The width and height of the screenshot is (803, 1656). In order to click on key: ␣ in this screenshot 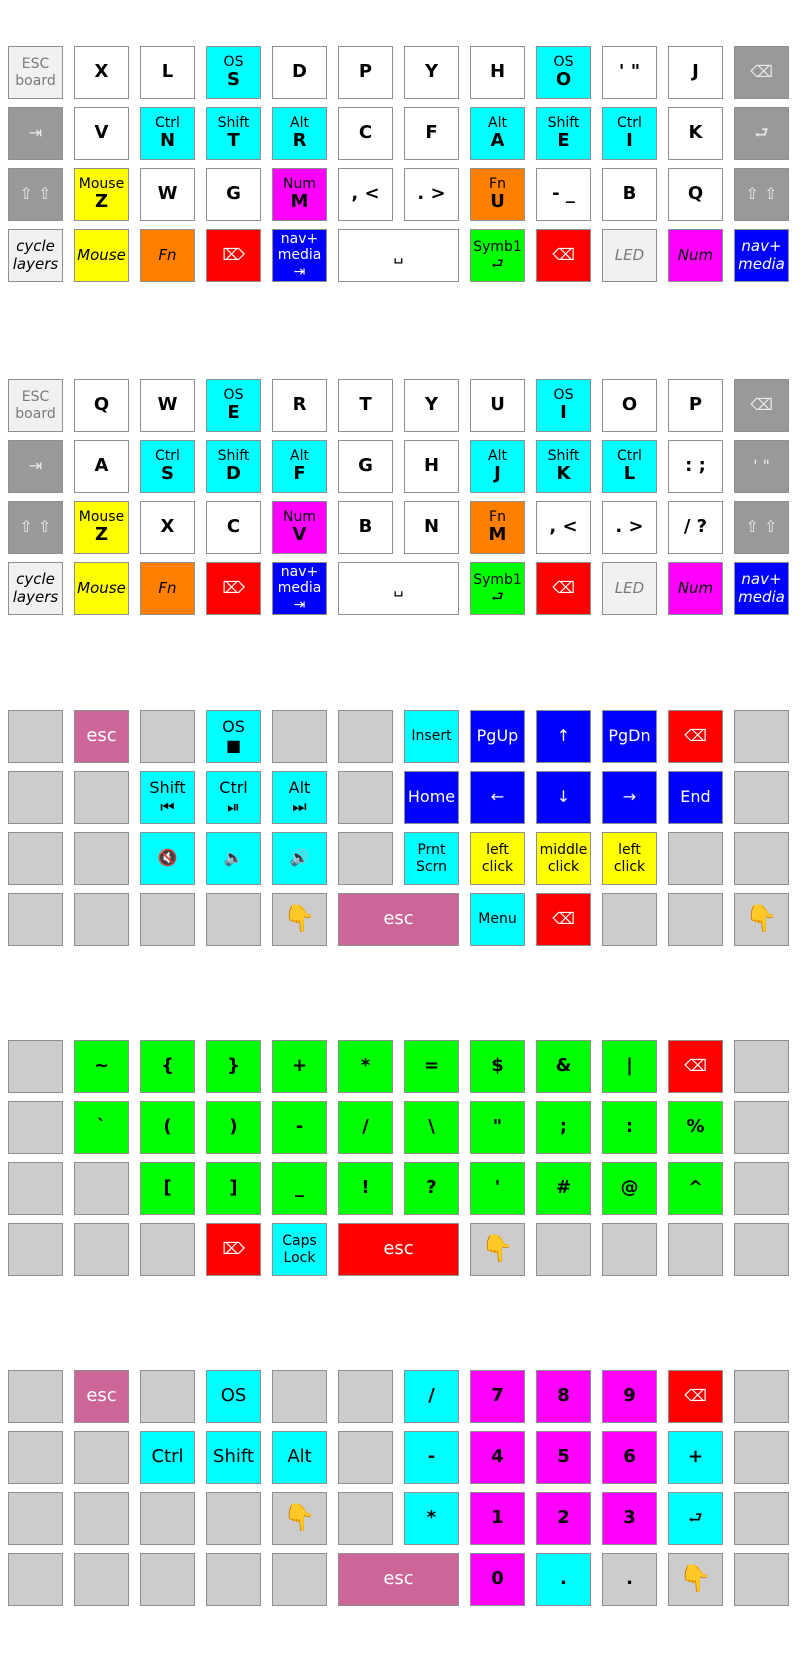, I will do `click(398, 588)`.